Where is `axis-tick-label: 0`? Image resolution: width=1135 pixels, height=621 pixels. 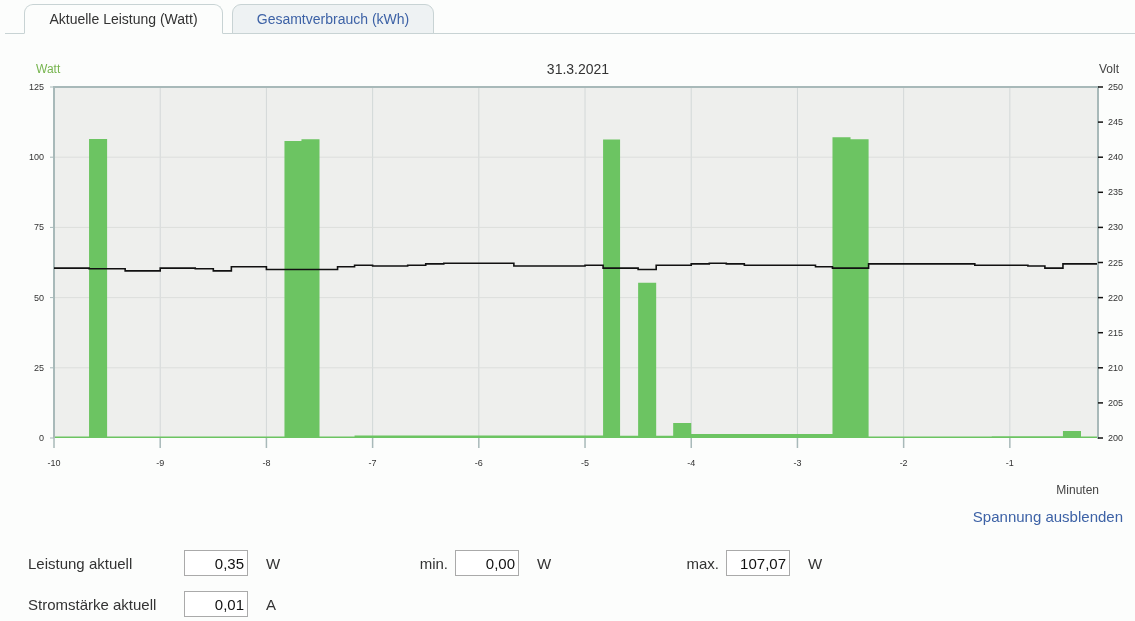 axis-tick-label: 0 is located at coordinates (41, 438).